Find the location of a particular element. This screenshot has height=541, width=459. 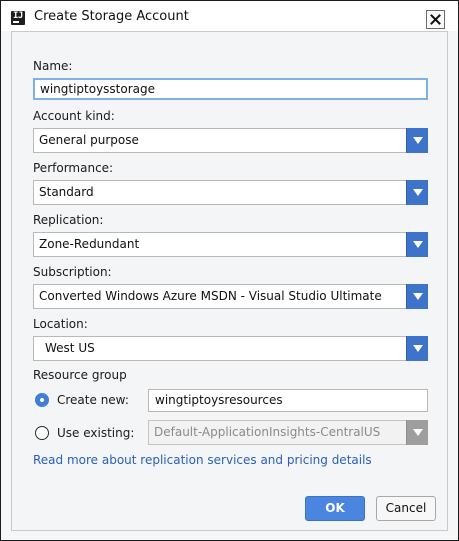

close-icon is located at coordinates (435, 19).